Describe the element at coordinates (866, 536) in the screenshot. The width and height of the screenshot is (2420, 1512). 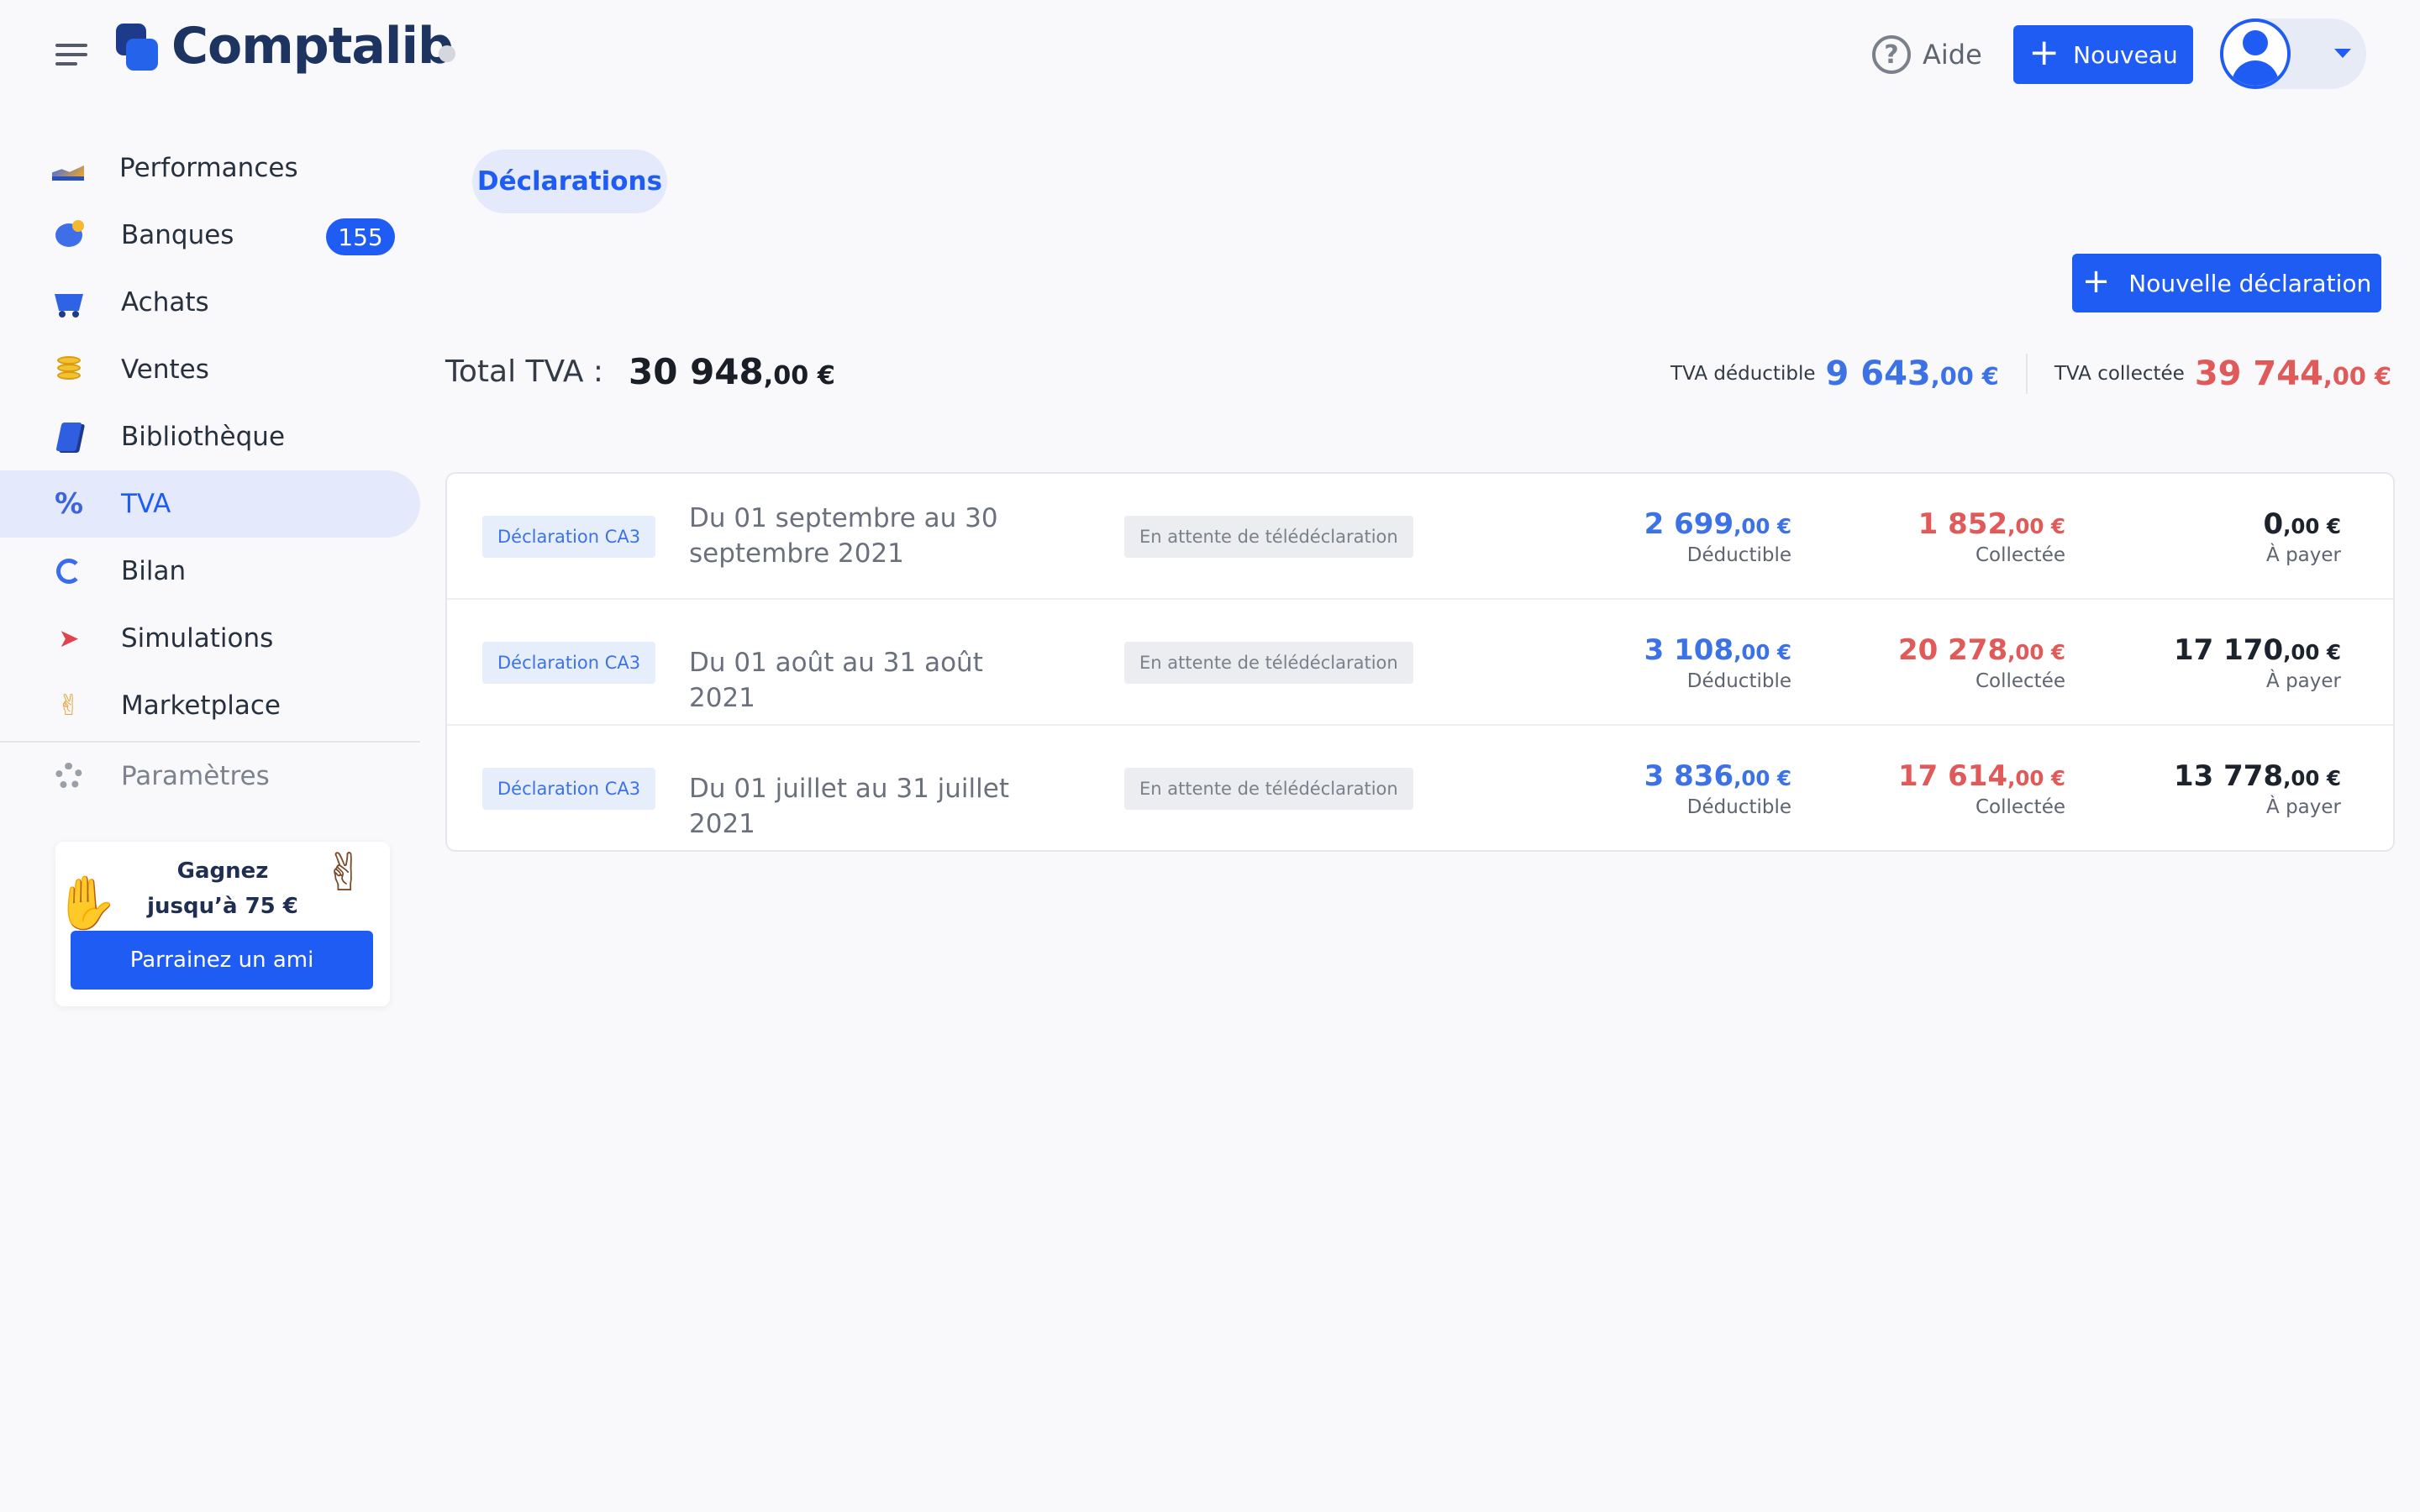
I see `declaration-period: Du 01 septembre au 30 septembre 2021` at that location.